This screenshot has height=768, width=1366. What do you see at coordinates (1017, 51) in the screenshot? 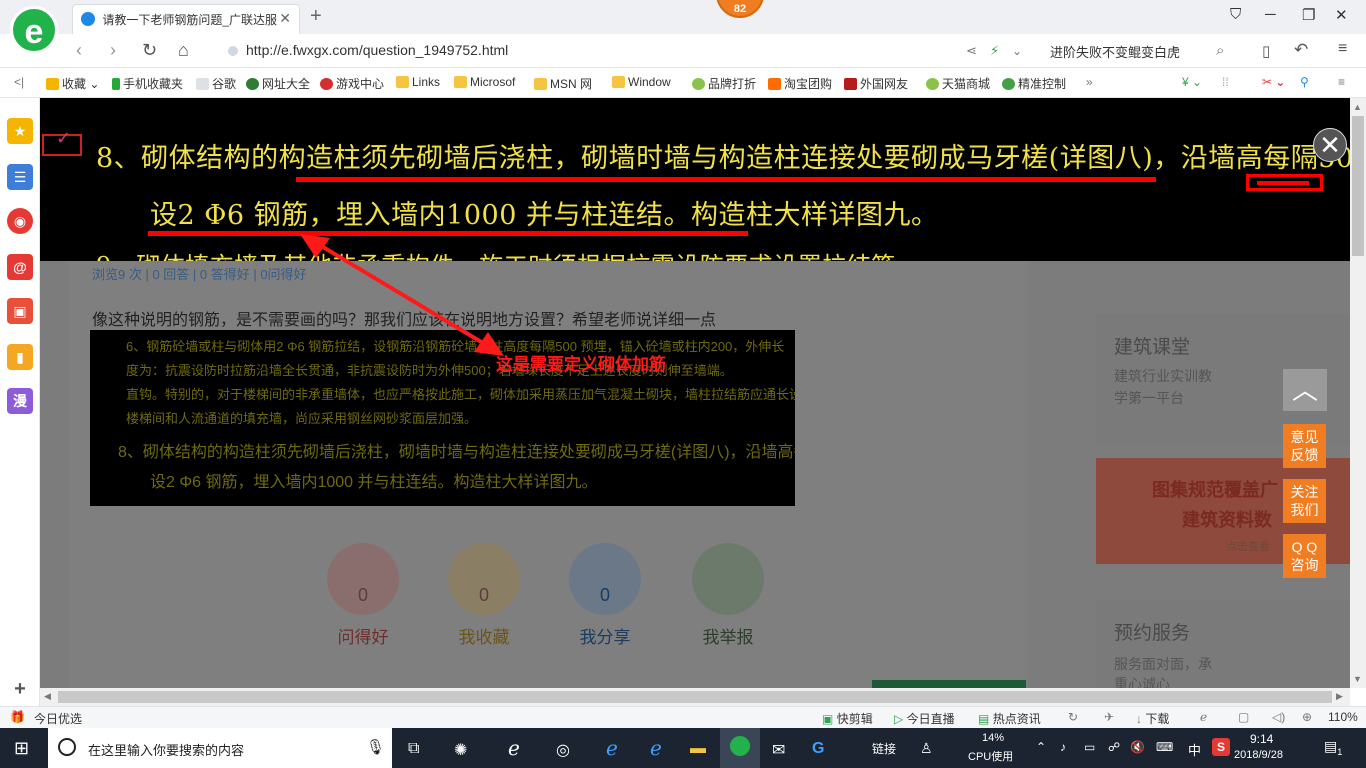
I see `chevron-down-icon: ⌄` at bounding box center [1017, 51].